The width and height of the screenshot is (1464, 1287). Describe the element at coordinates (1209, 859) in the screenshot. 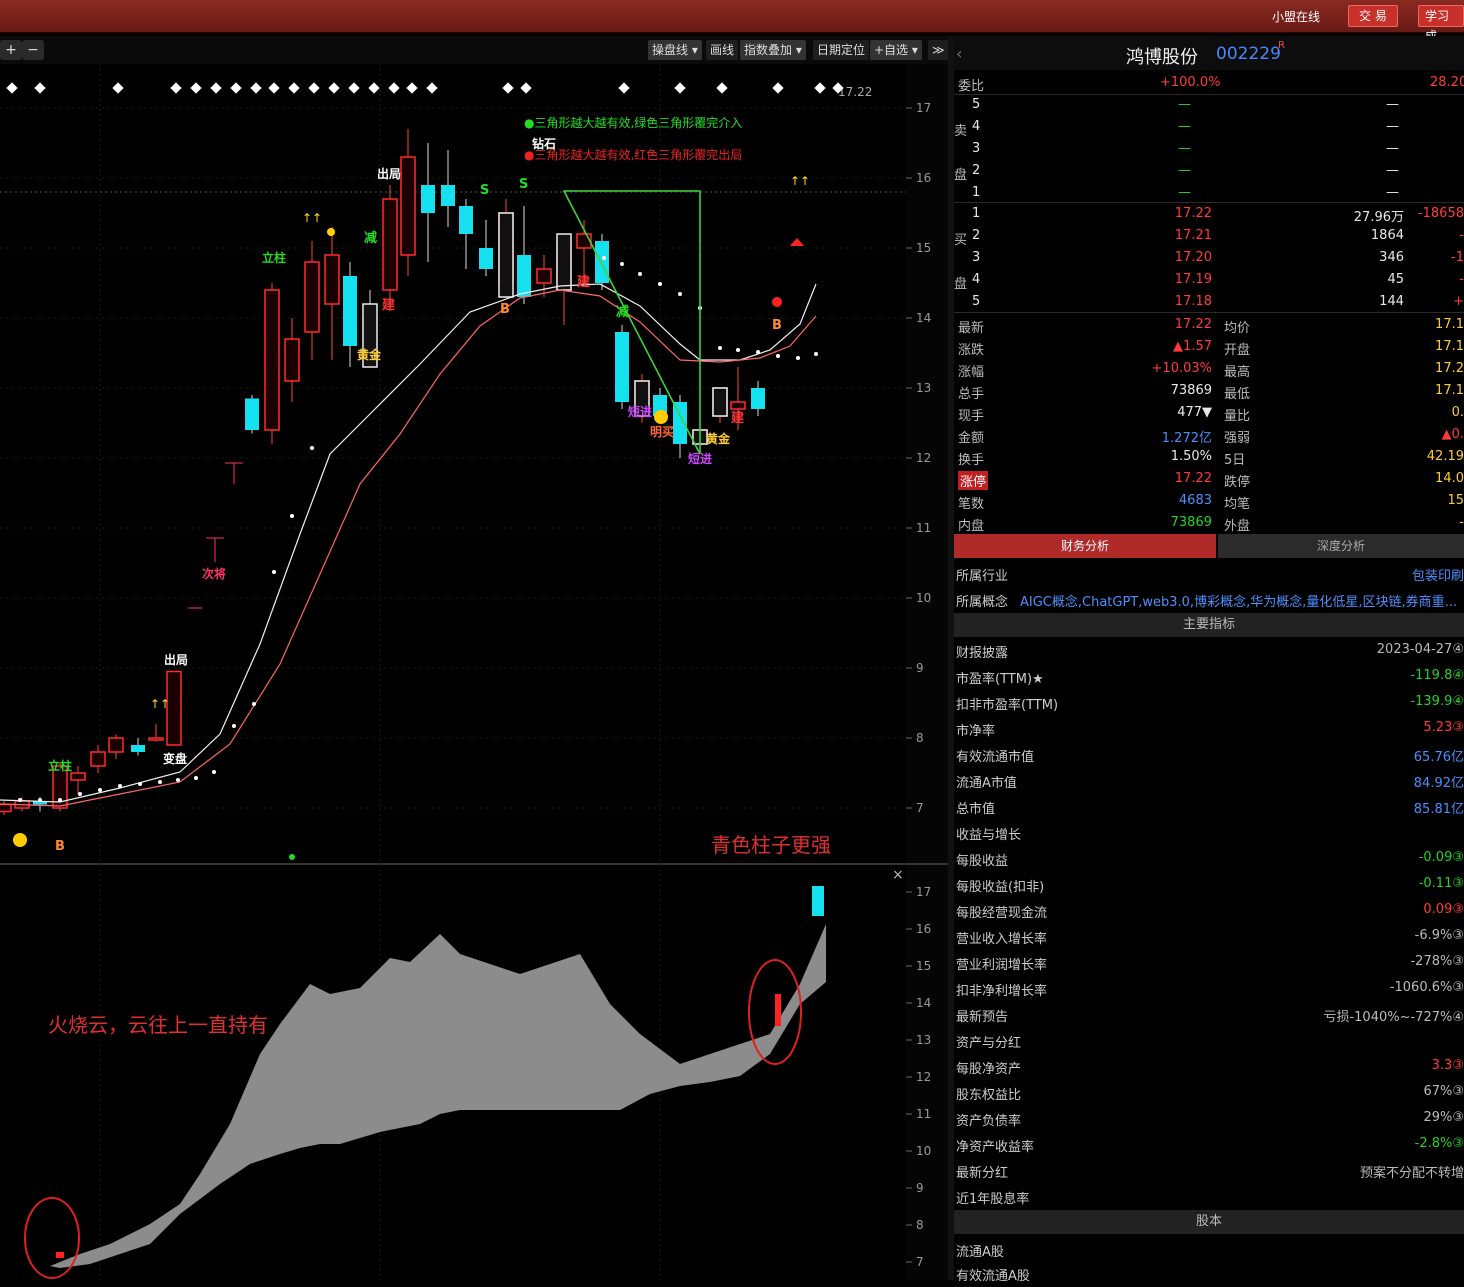

I see `financial-row: 每股收益 -0.09③` at that location.